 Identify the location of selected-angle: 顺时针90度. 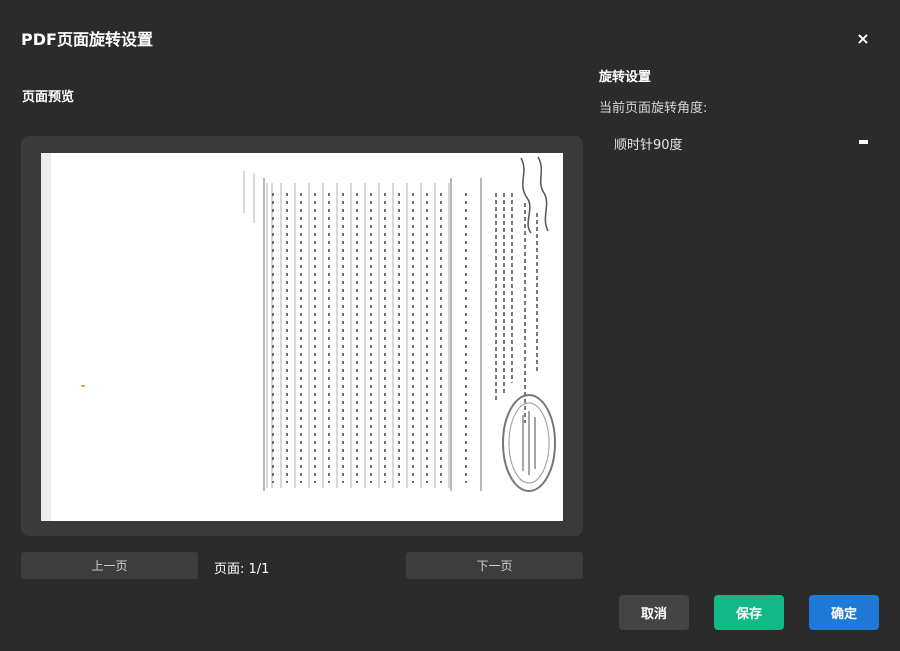
(648, 145).